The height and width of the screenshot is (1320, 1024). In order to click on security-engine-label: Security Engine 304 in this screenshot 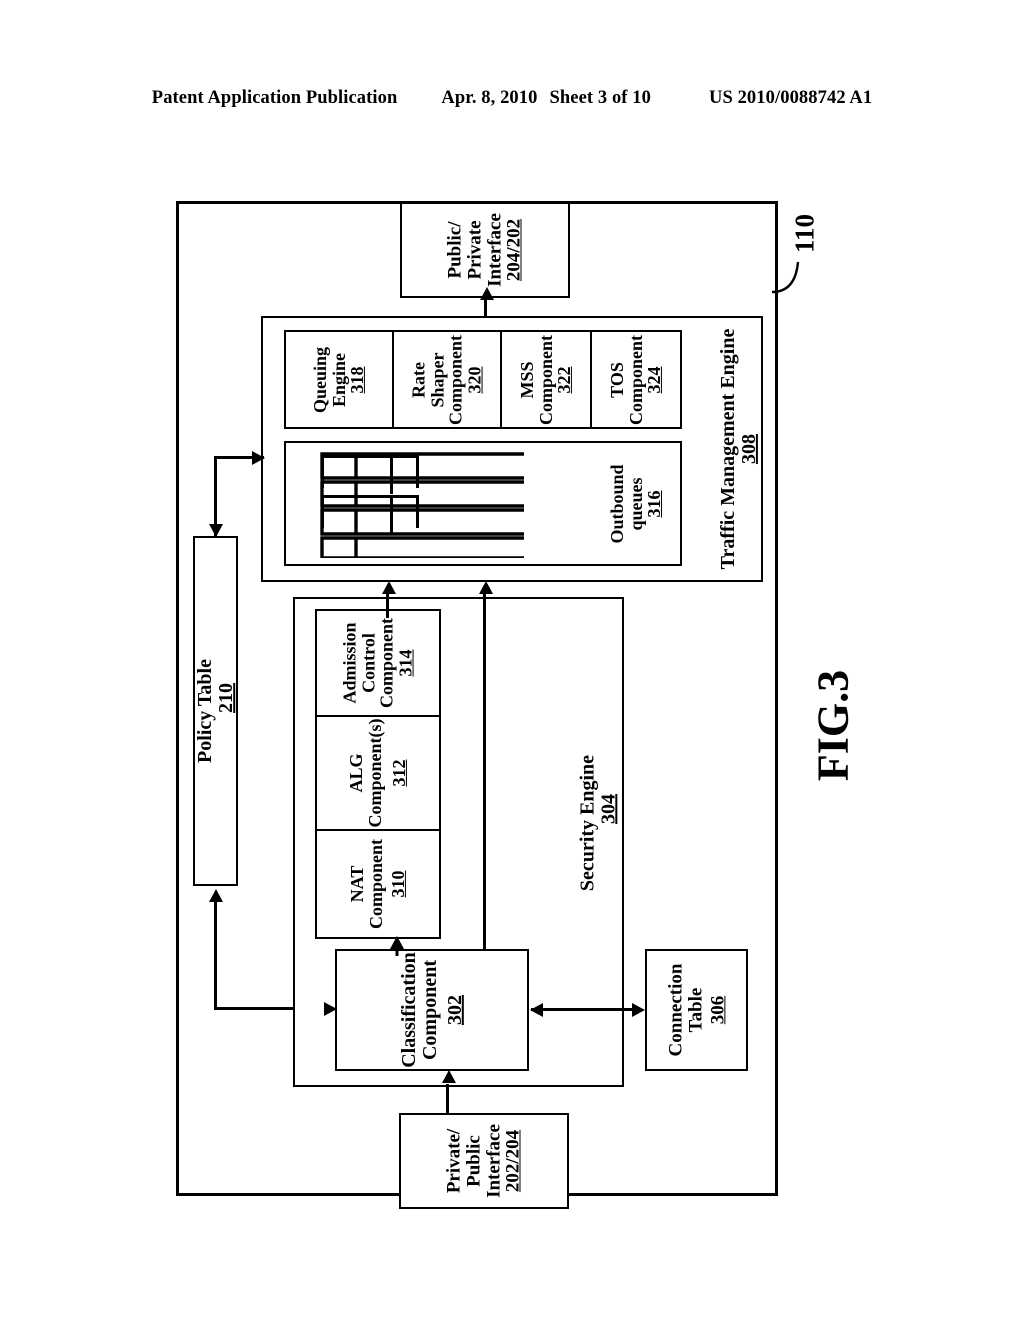, I will do `click(597, 822)`.